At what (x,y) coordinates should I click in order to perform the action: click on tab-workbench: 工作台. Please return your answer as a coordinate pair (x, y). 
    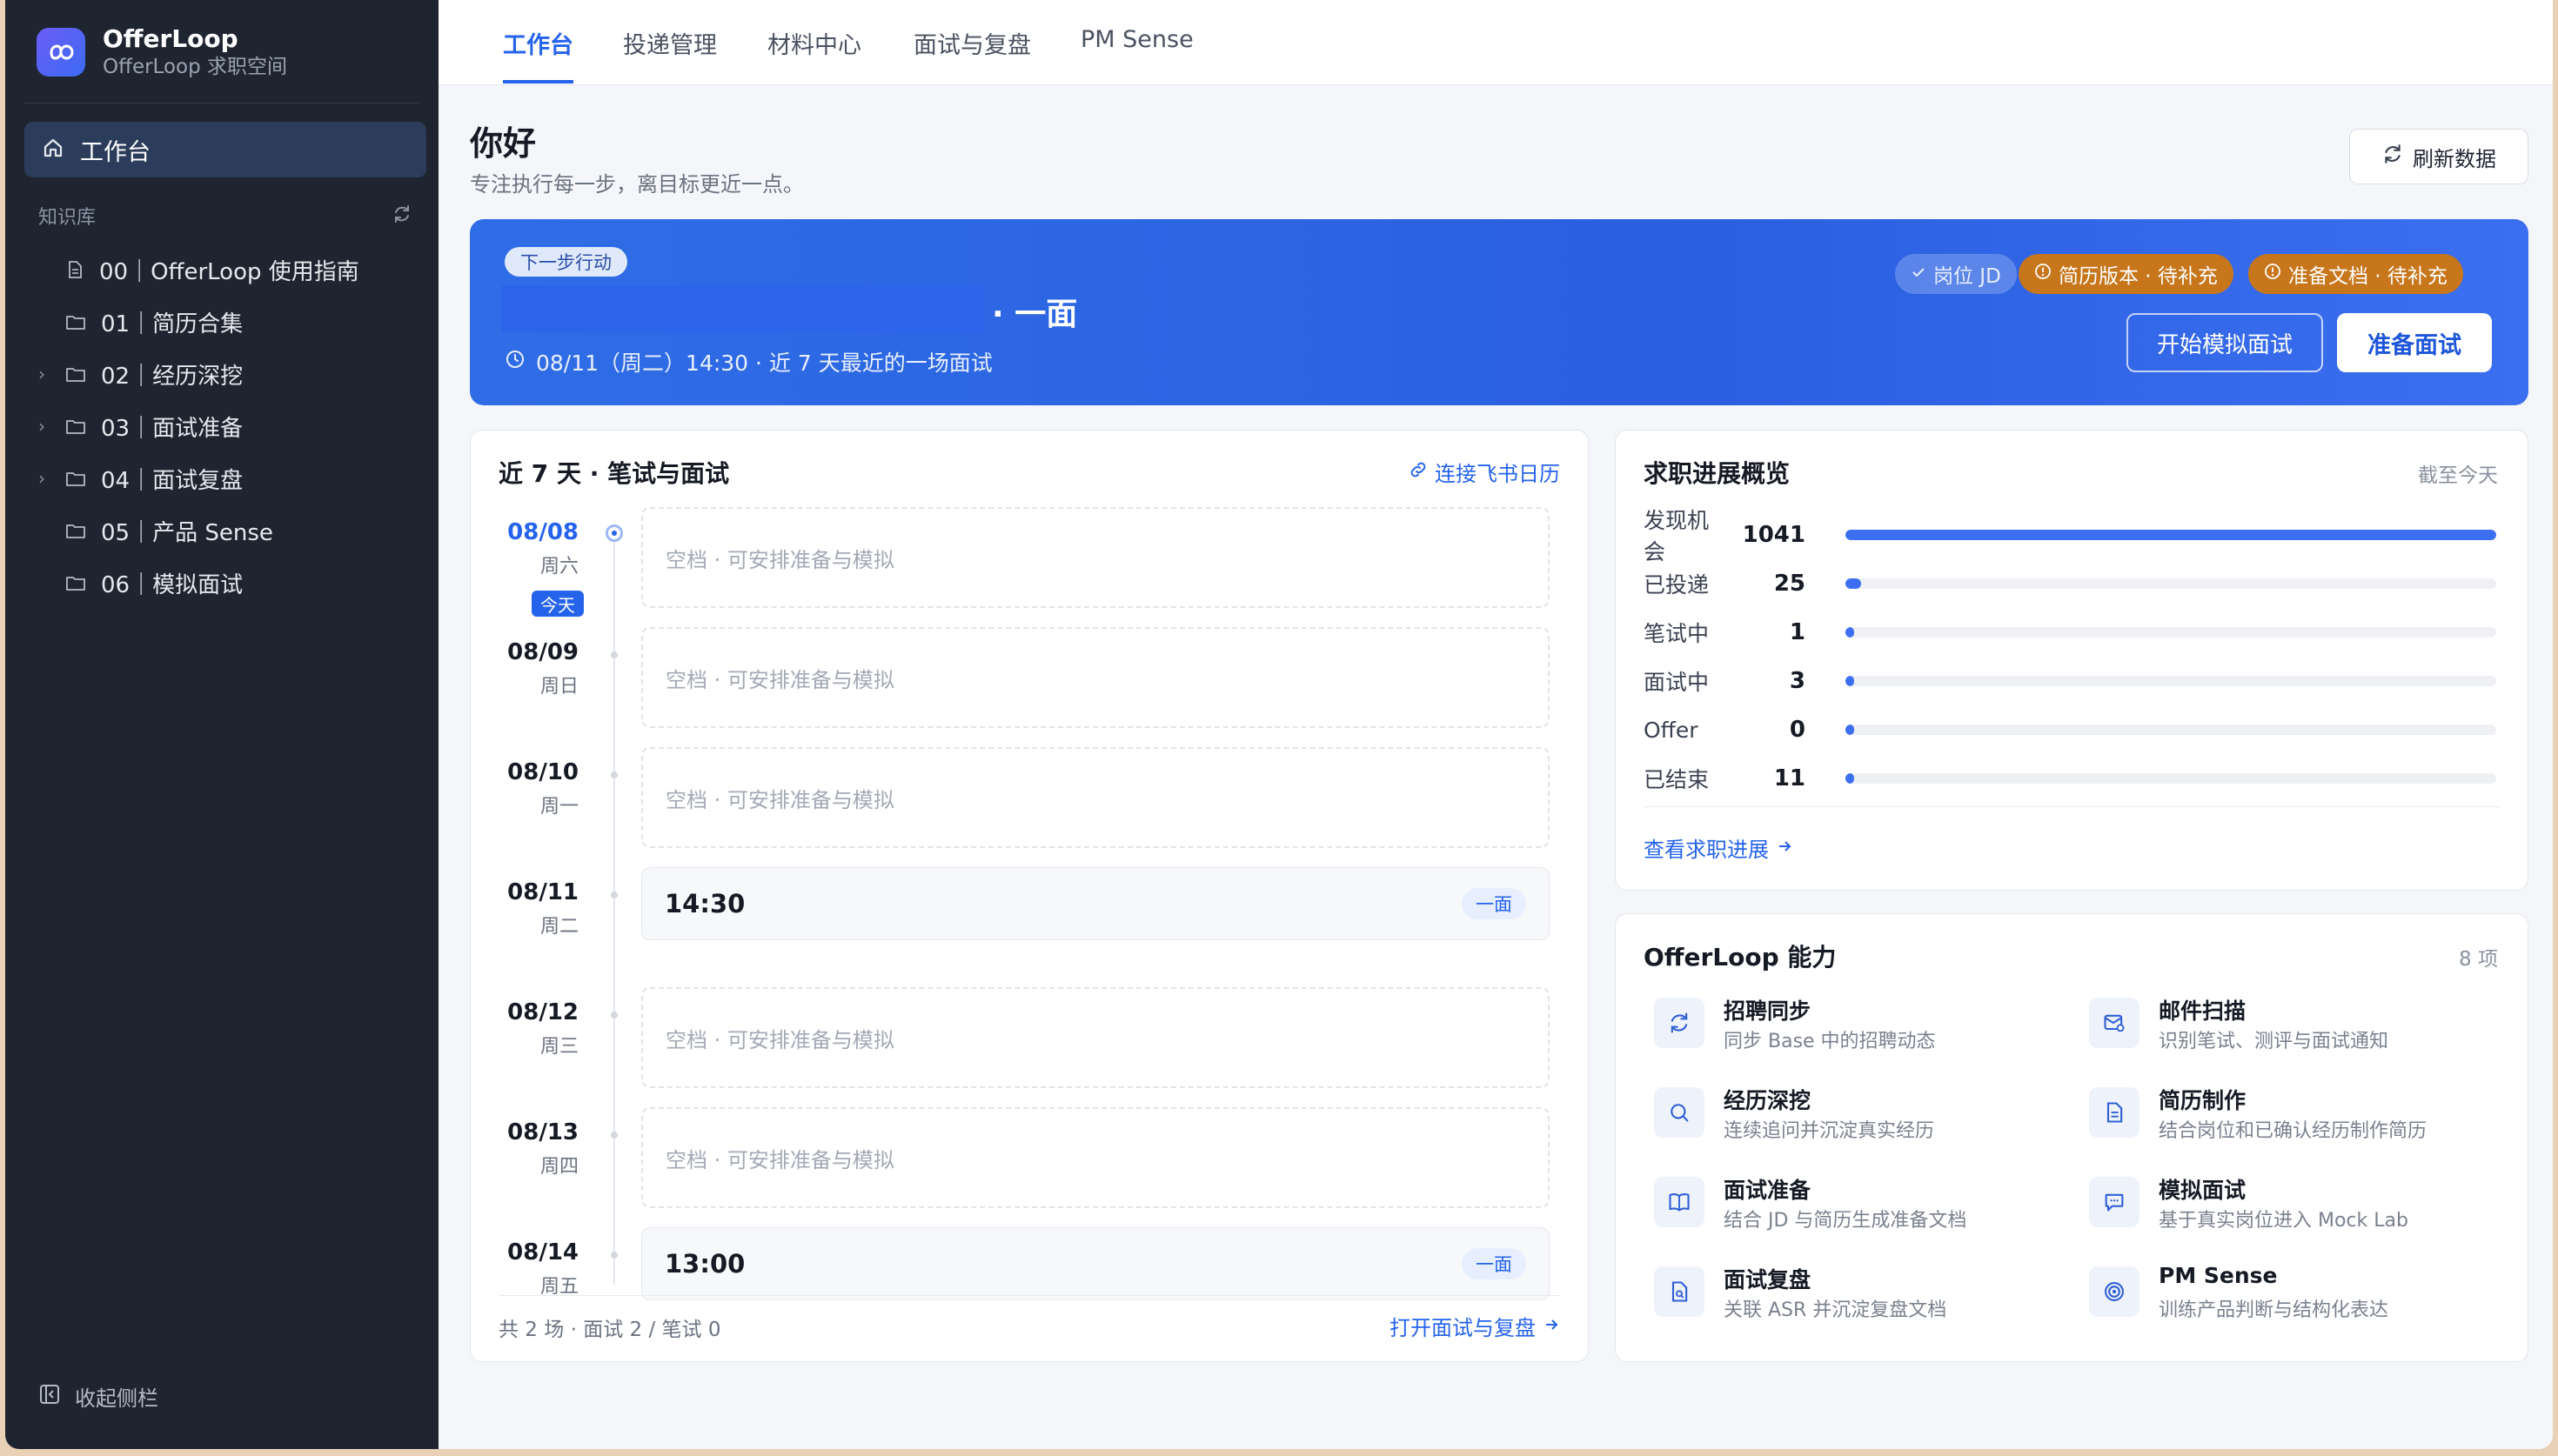
    Looking at the image, I should click on (538, 54).